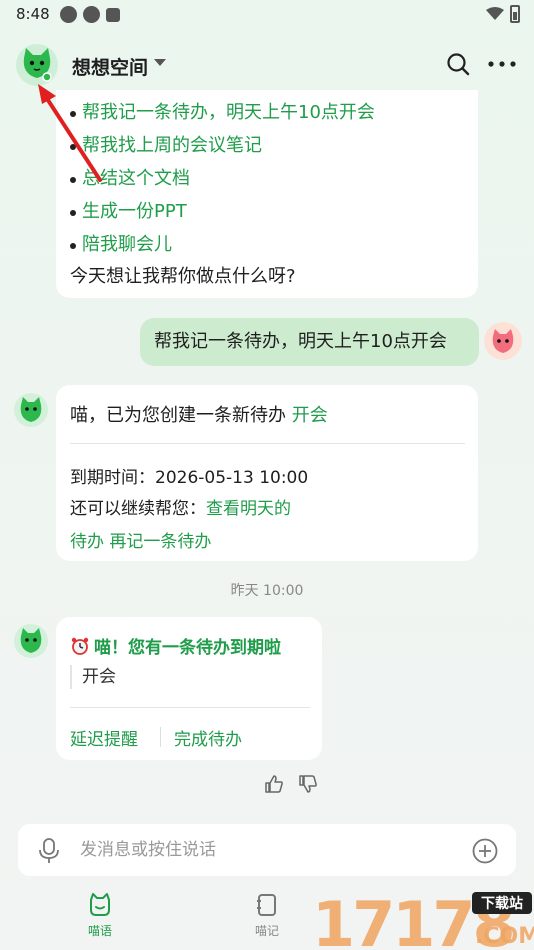  I want to click on todo-link: 开会, so click(310, 415).